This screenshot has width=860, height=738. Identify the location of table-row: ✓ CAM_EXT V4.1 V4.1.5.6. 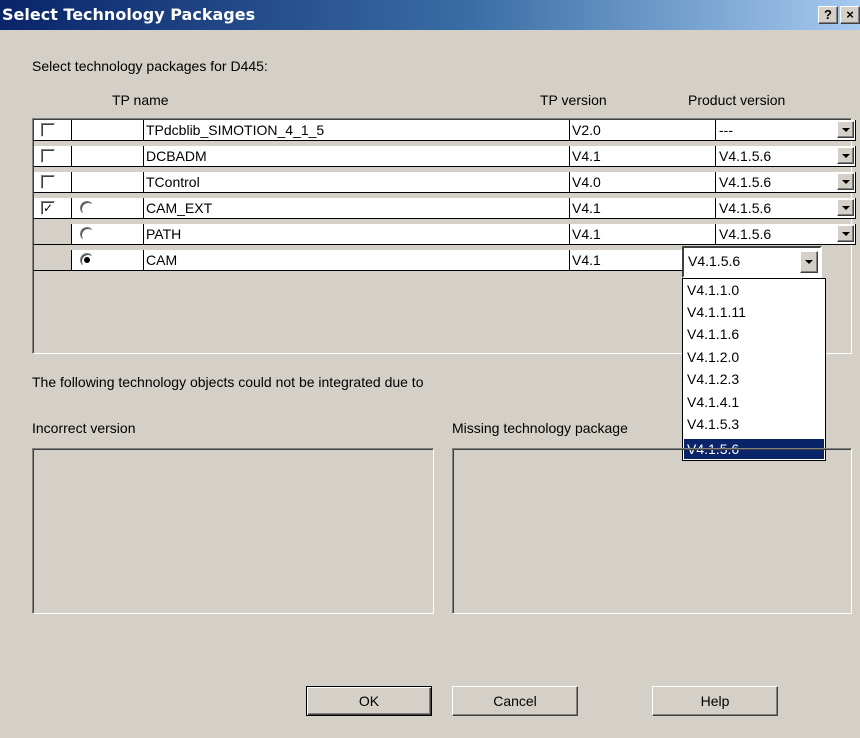
(445, 208).